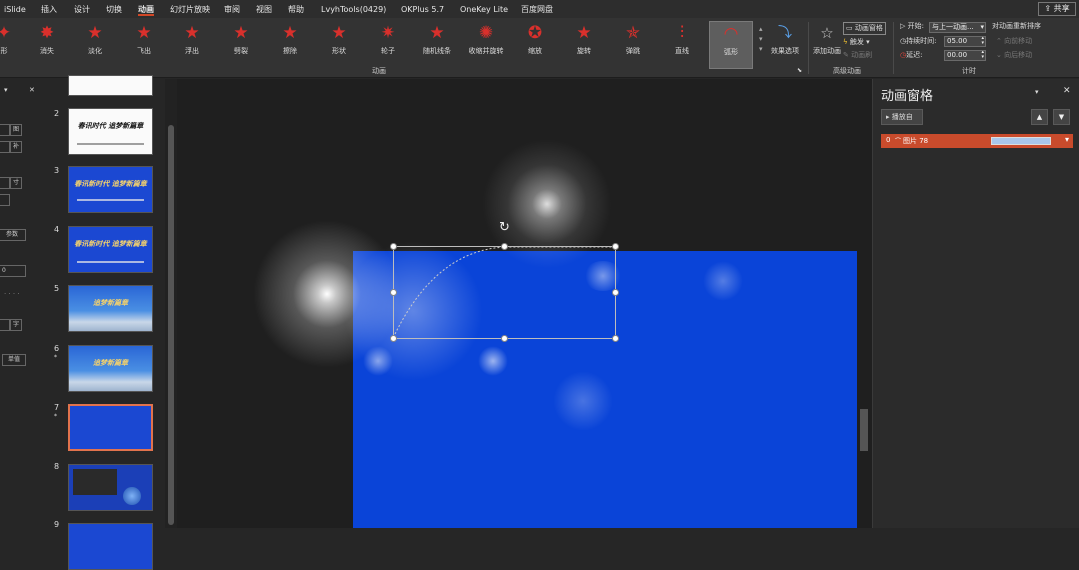 Image resolution: width=1079 pixels, height=570 pixels. I want to click on option-box: 单值, so click(14, 360).